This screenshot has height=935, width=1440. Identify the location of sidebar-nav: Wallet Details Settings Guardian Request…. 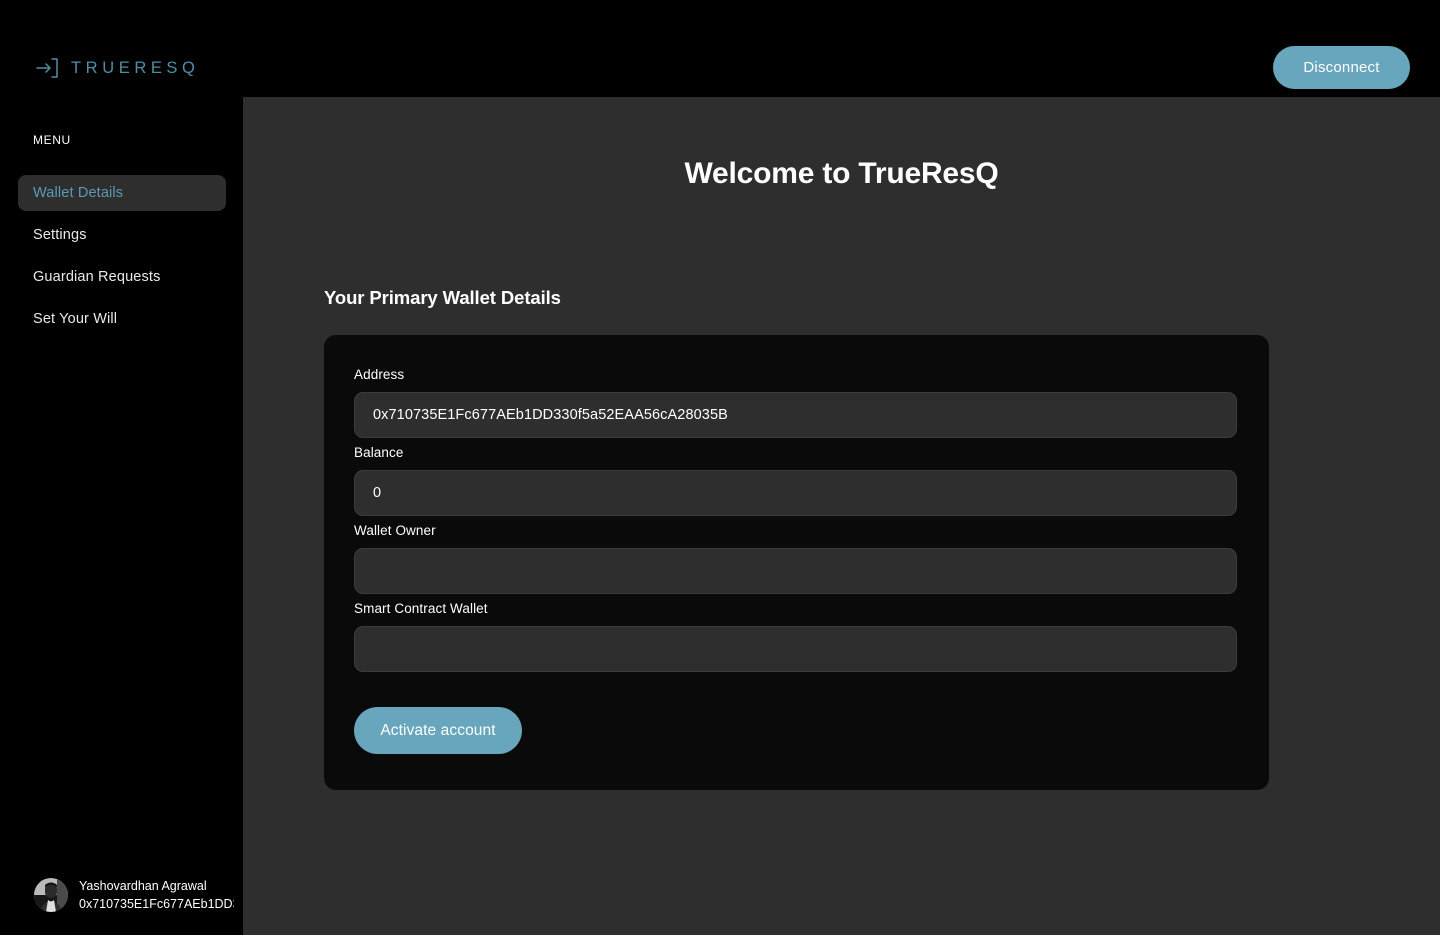
(122, 259).